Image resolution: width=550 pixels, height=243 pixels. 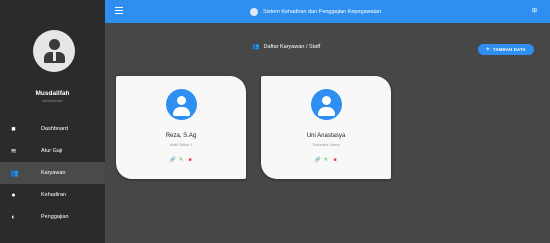 I want to click on avatar, so click(x=54, y=51).